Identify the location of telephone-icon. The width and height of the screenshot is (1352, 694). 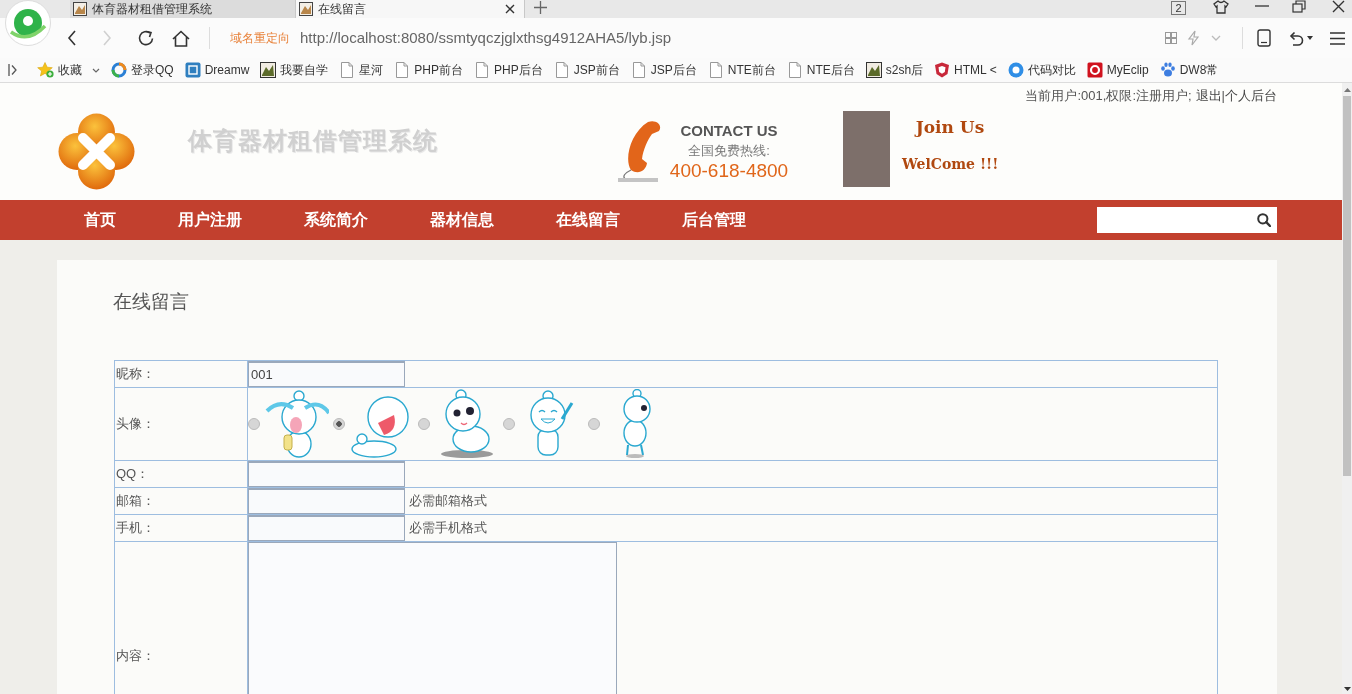
(638, 151).